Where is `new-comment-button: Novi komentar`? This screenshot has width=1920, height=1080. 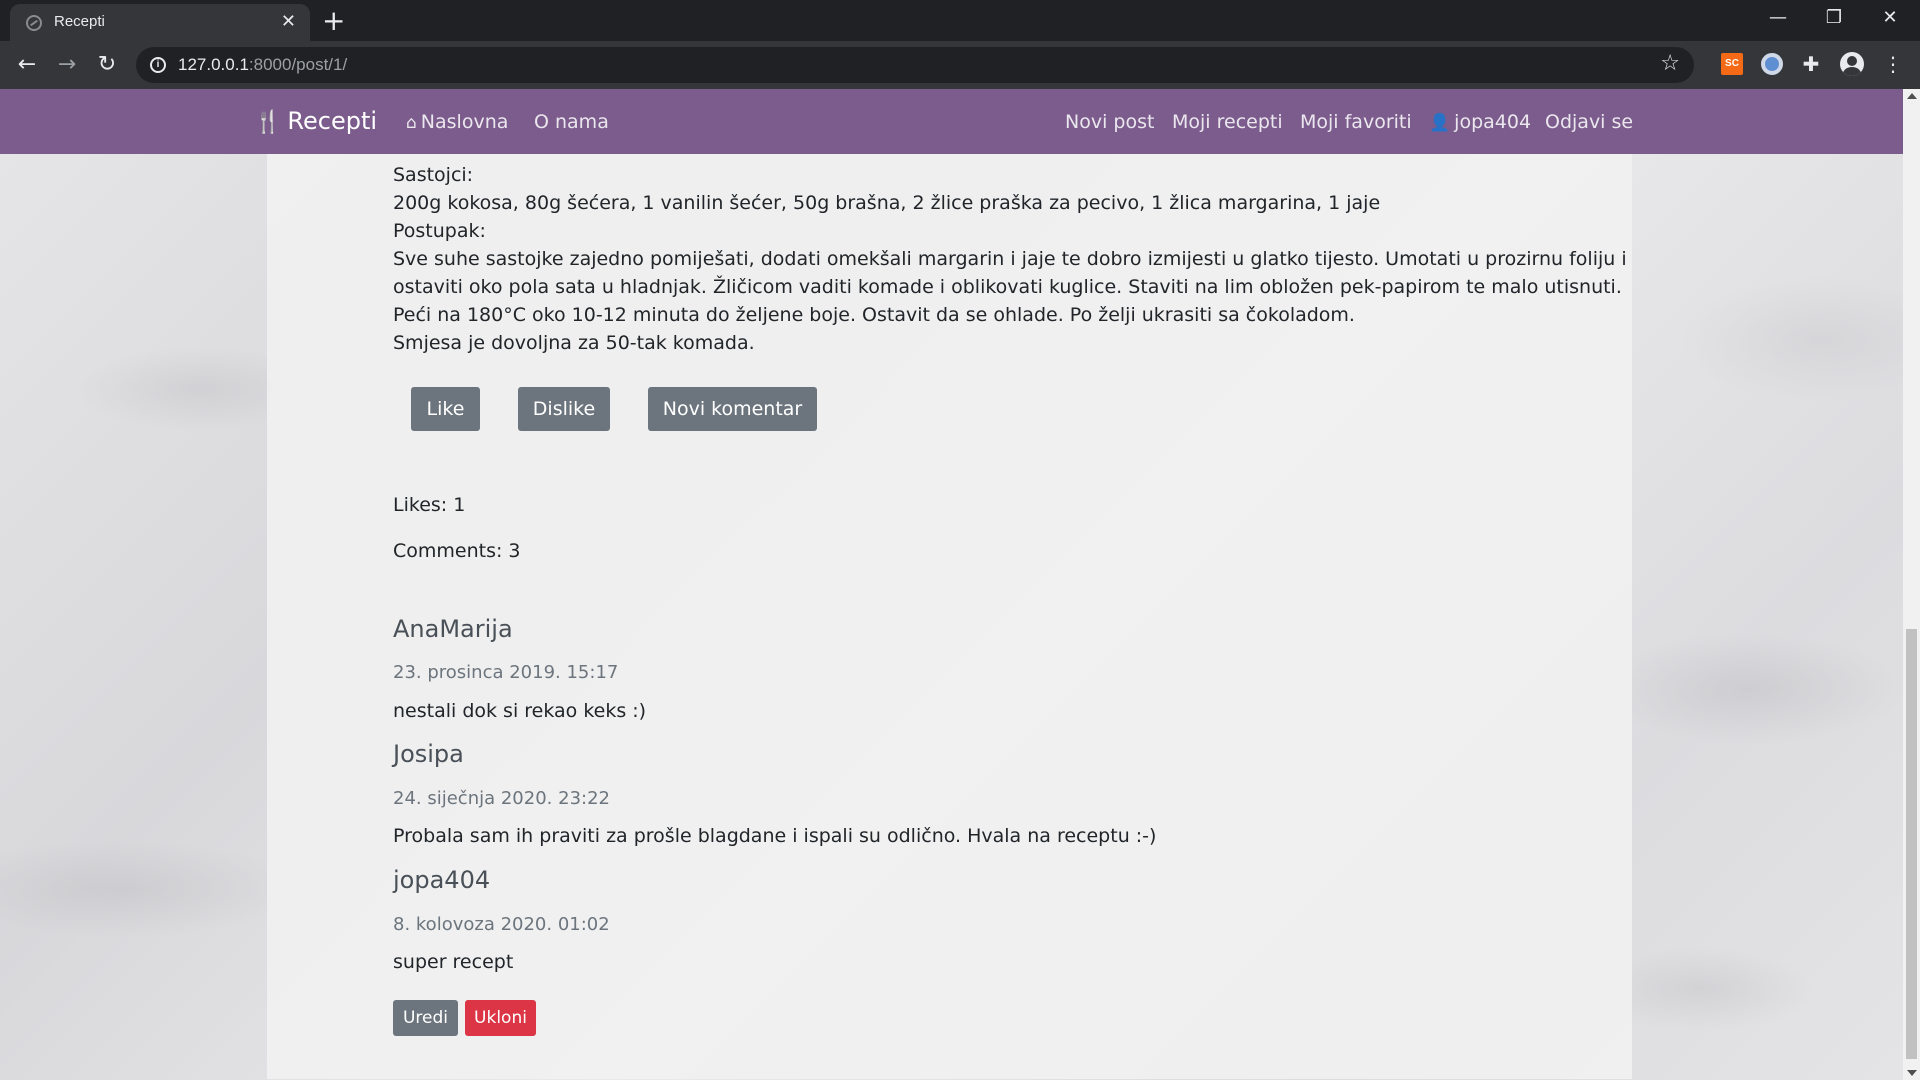 new-comment-button: Novi komentar is located at coordinates (732, 409).